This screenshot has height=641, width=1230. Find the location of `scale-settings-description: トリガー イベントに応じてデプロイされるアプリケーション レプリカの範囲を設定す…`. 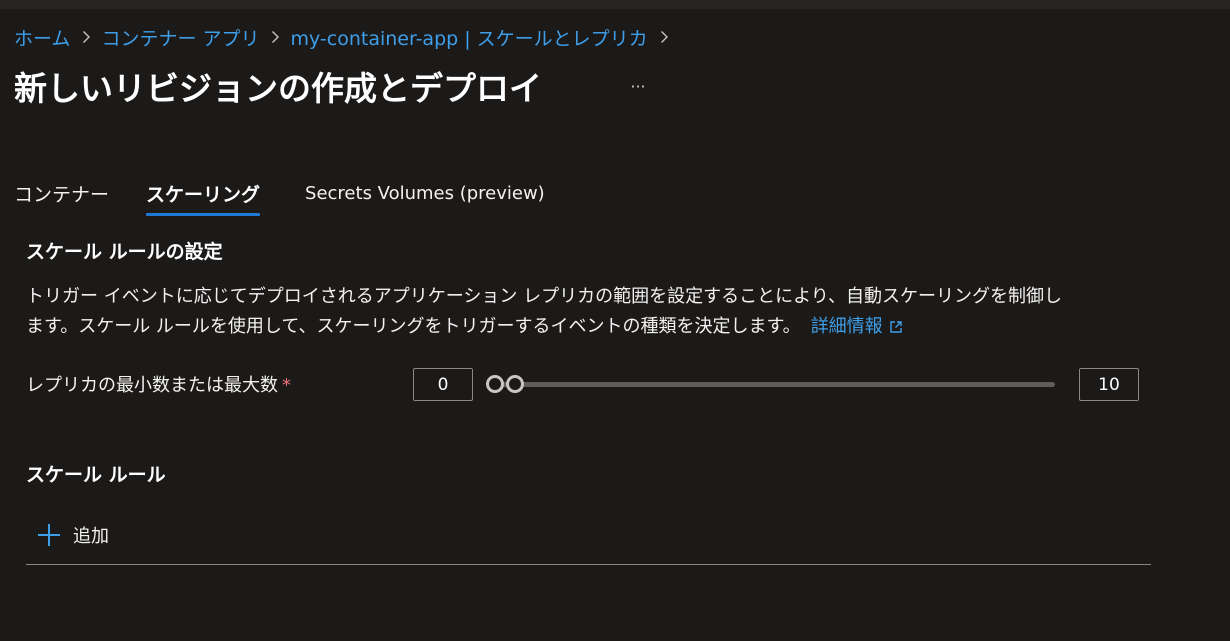

scale-settings-description: トリガー イベントに応じてデプロイされるアプリケーション レプリカの範囲を設定す… is located at coordinates (593, 312).